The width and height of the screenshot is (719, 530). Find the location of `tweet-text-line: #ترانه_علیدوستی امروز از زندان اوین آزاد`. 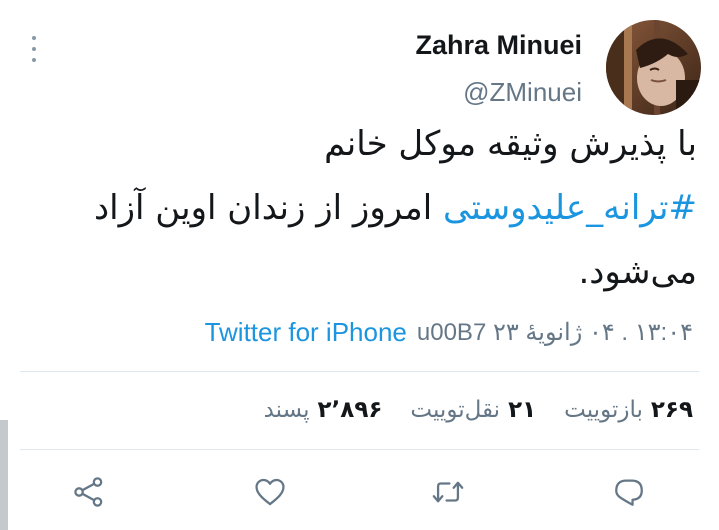

tweet-text-line: #ترانه_علیدوستی امروز از زندان اوین آزاد is located at coordinates (357, 208).